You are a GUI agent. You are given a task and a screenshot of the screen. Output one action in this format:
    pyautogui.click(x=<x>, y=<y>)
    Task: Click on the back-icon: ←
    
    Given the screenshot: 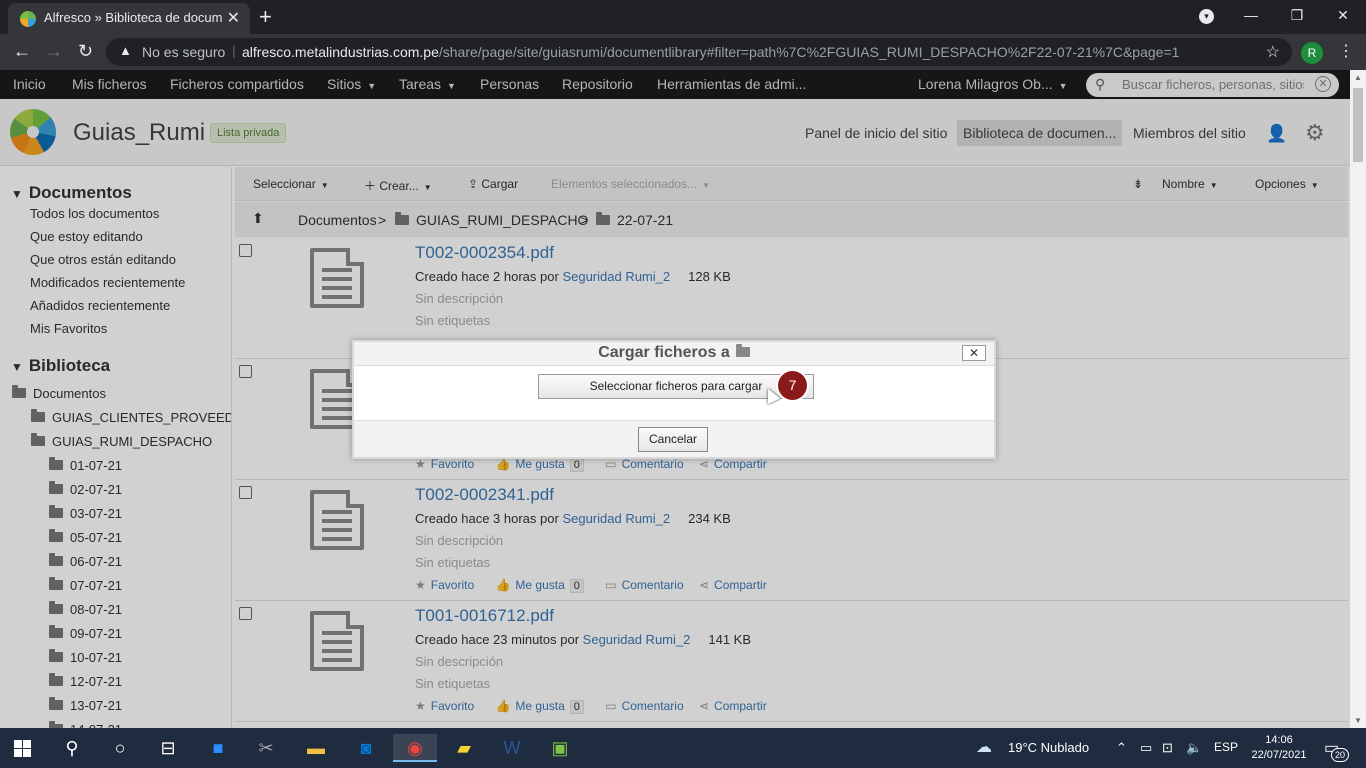 What is the action you would take?
    pyautogui.click(x=22, y=51)
    